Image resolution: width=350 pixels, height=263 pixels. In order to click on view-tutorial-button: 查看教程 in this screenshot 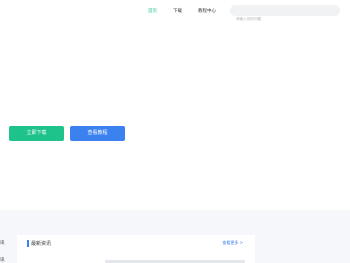, I will do `click(97, 133)`.